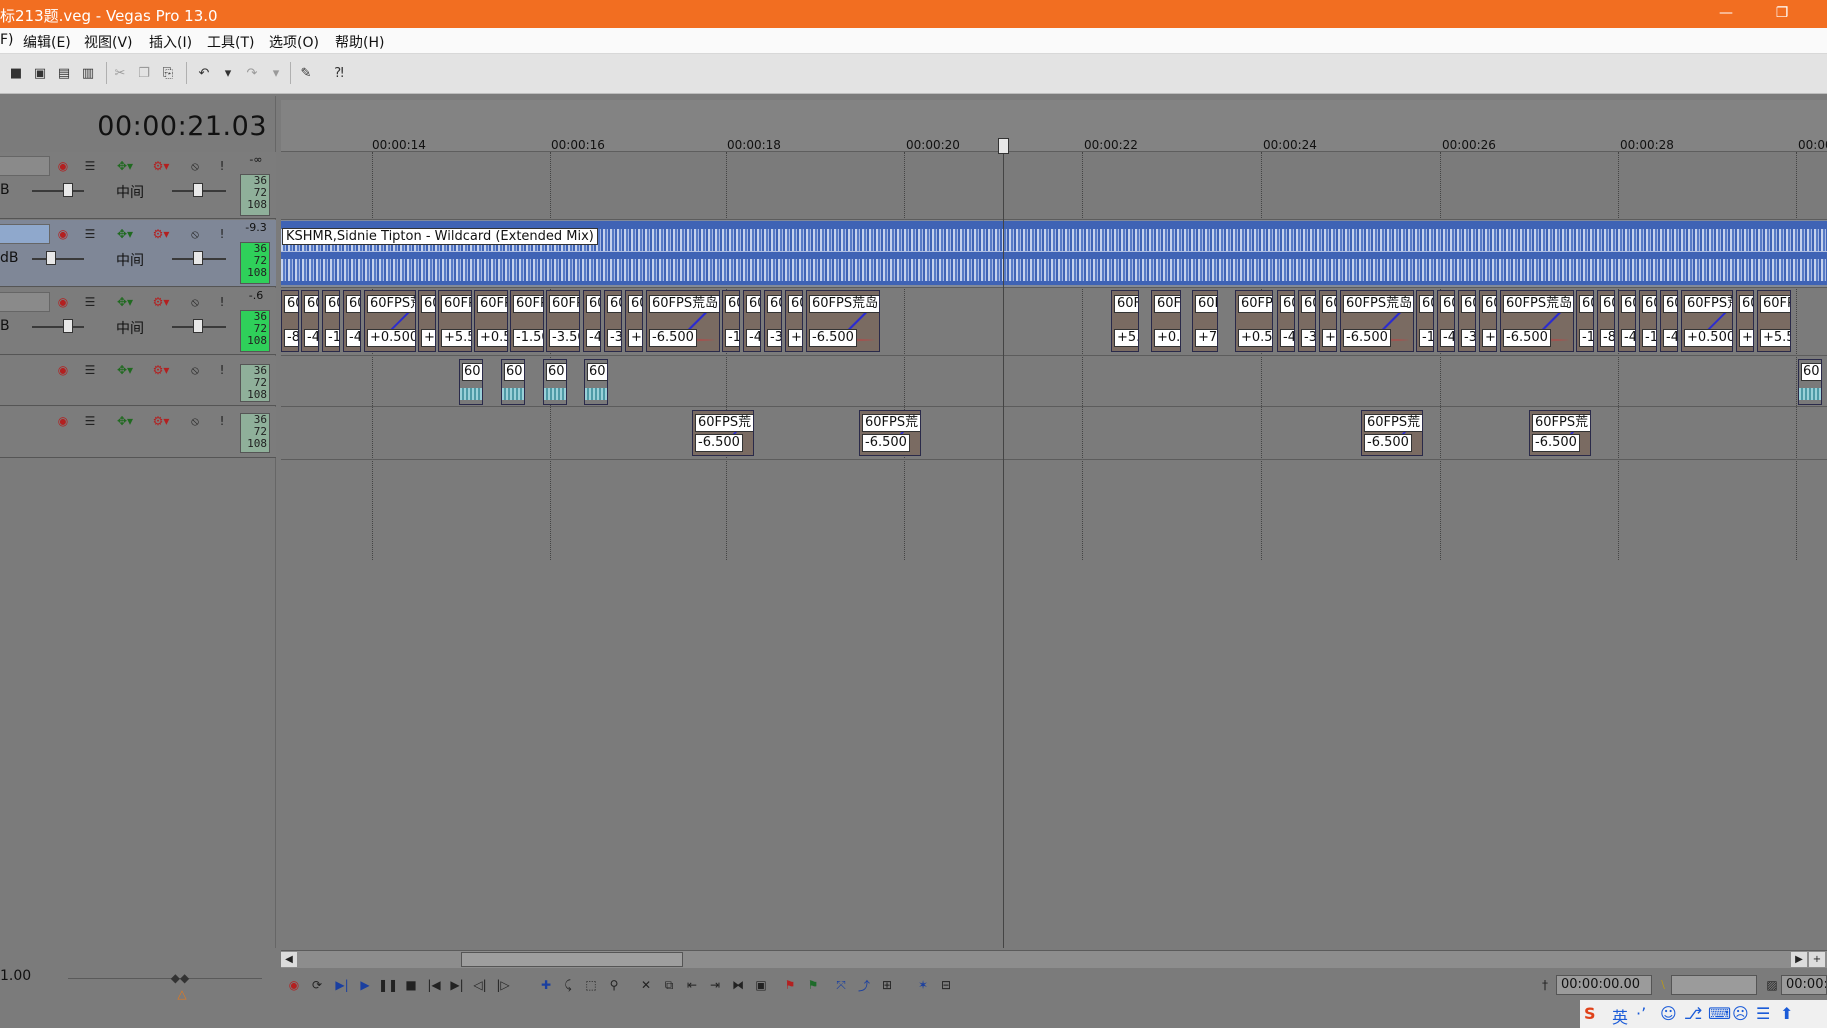 The height and width of the screenshot is (1028, 1827). What do you see at coordinates (1205, 321) in the screenshot?
I see `video-event: 60F +7` at bounding box center [1205, 321].